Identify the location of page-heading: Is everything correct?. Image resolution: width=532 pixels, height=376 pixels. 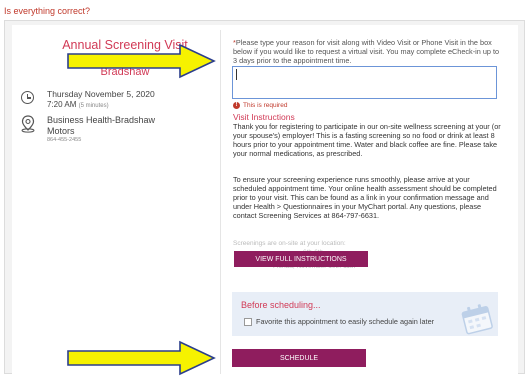
(47, 11).